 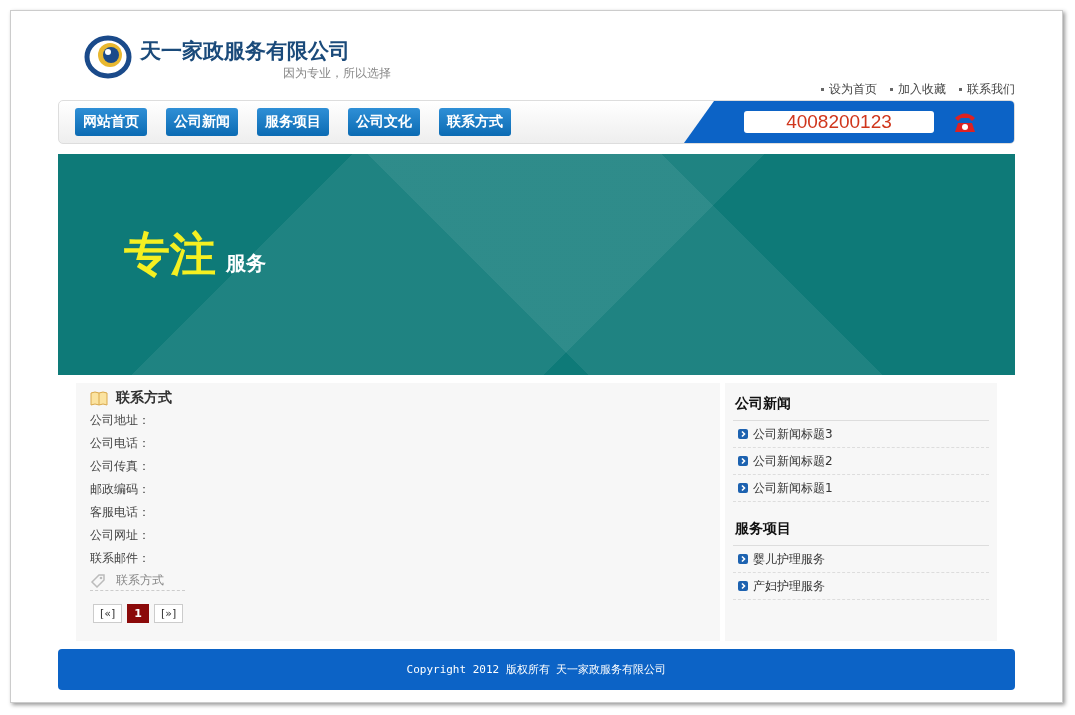 What do you see at coordinates (120, 466) in the screenshot?
I see `contact-field-label: 公司传真：` at bounding box center [120, 466].